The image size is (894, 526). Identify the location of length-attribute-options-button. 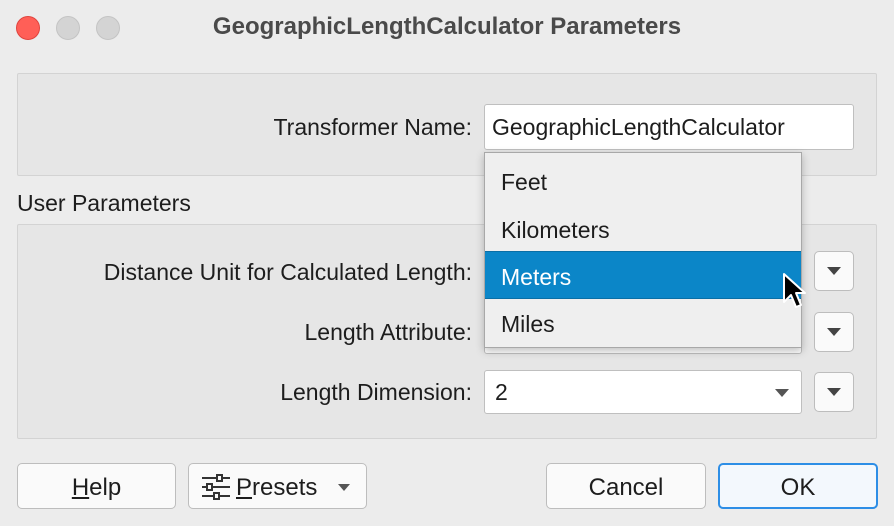
(834, 332).